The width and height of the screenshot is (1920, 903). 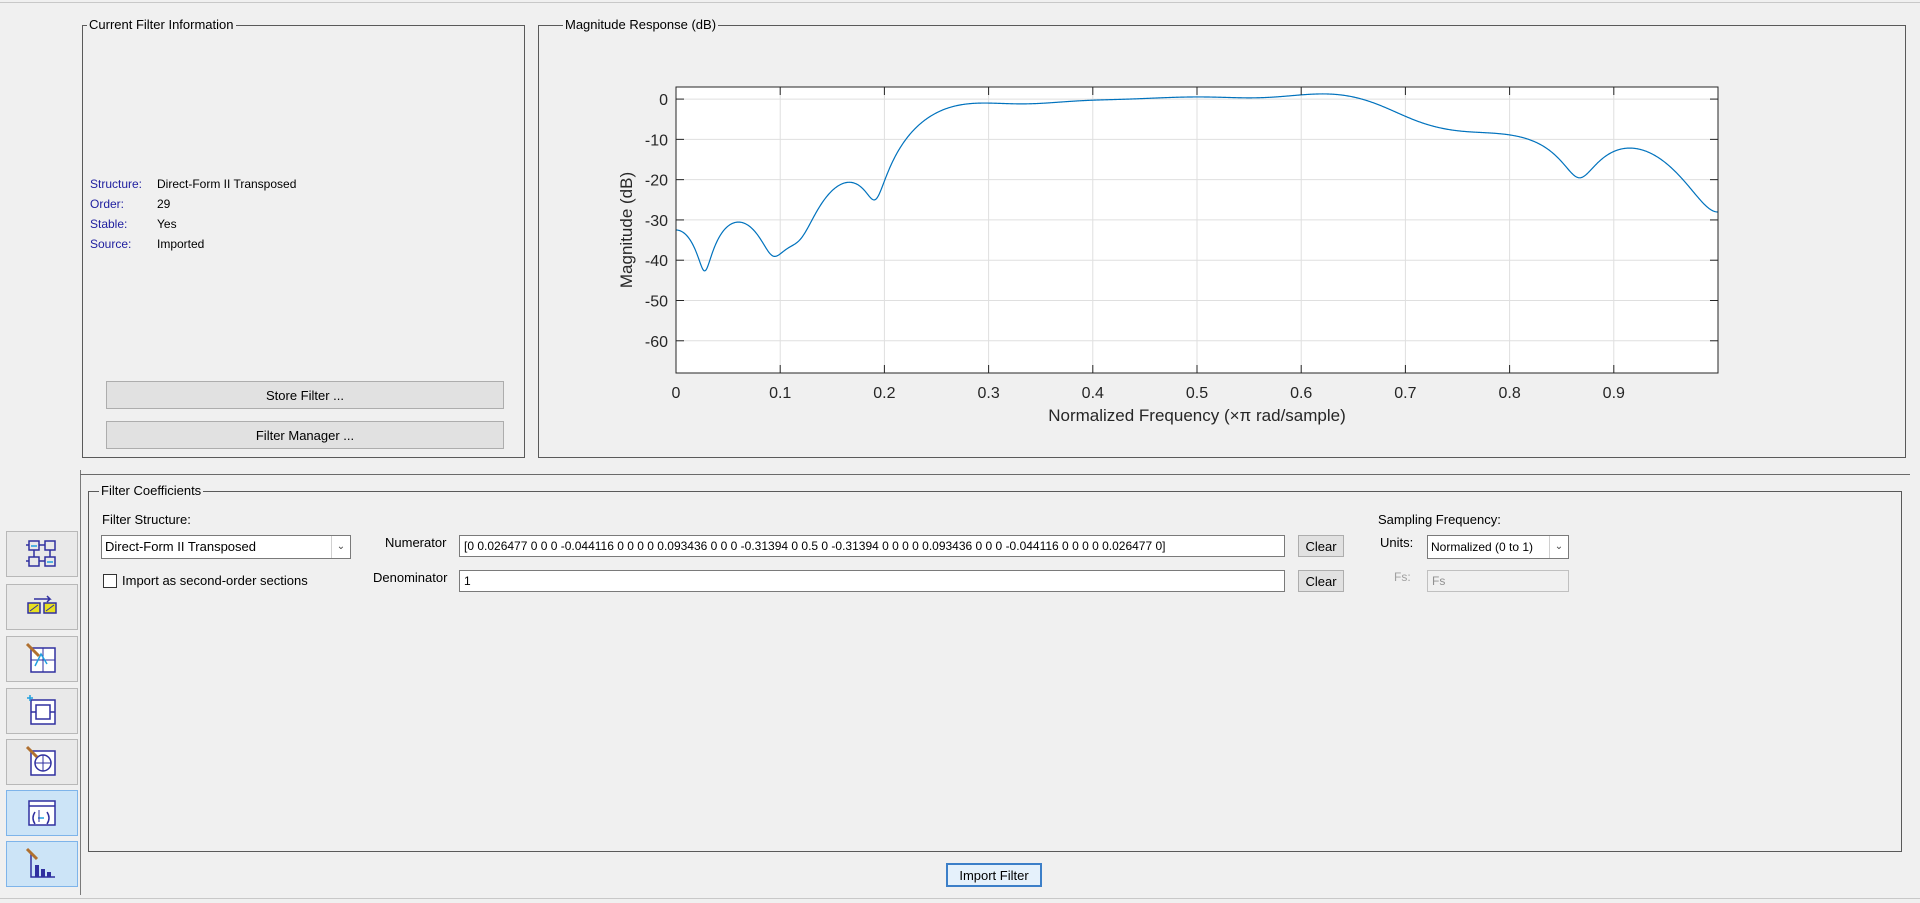 I want to click on sidebar-item-transform-filter, so click(x=42, y=607).